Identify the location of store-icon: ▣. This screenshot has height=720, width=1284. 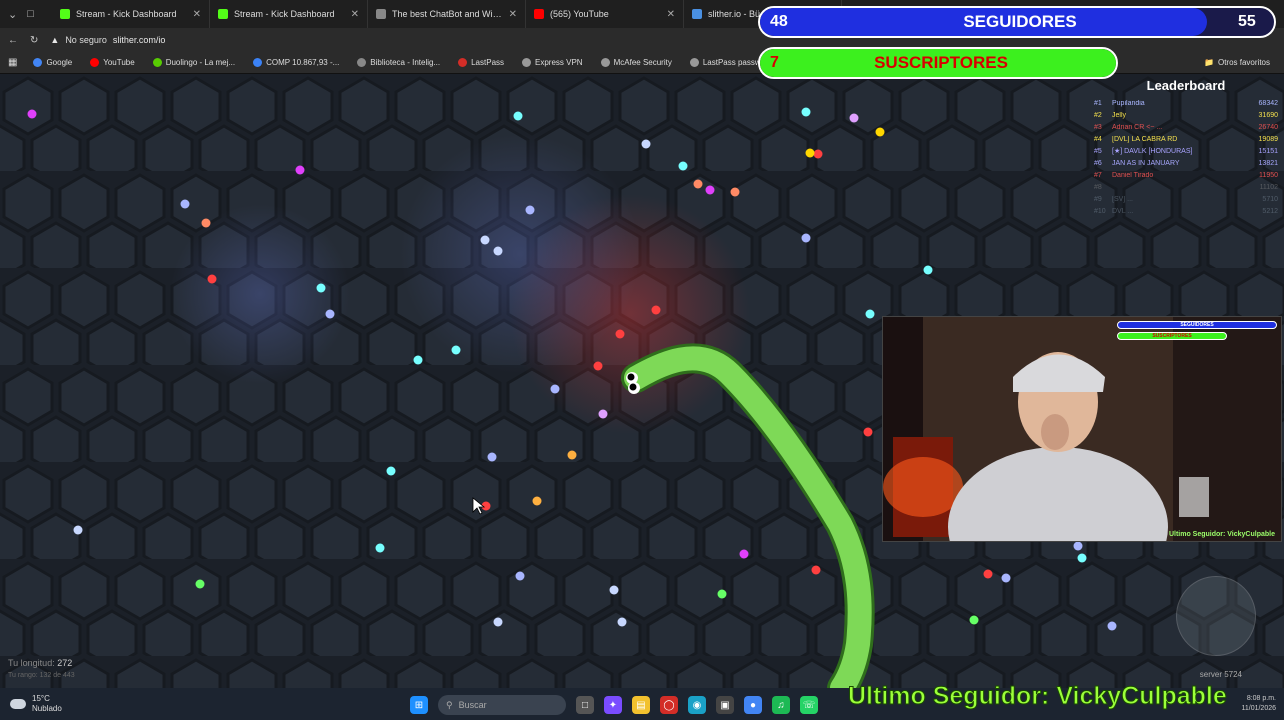
(725, 705).